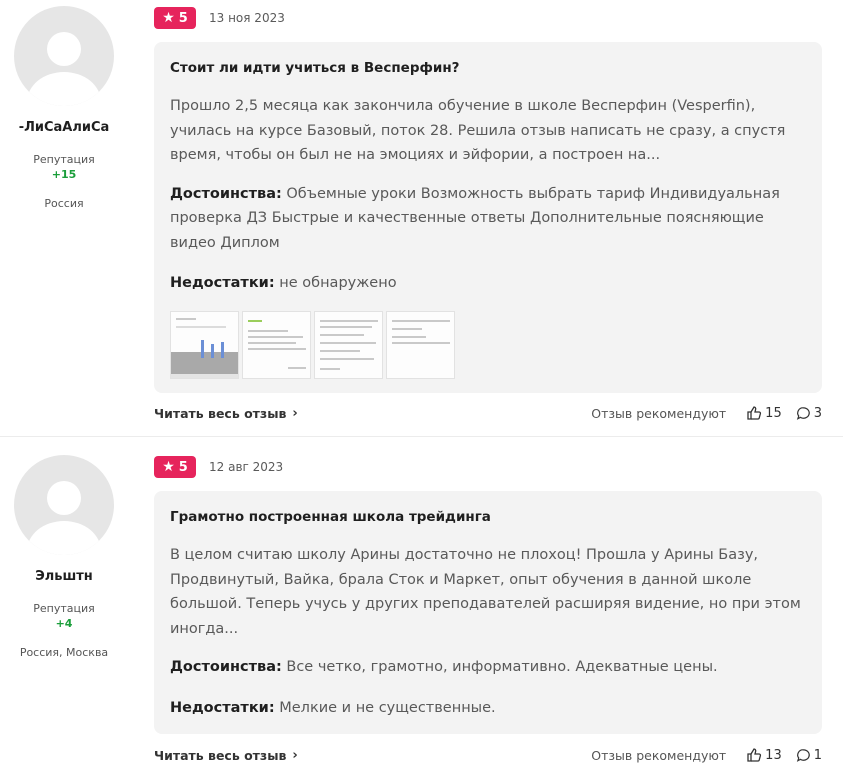 The height and width of the screenshot is (777, 843). I want to click on reputation-value: +4, so click(64, 623).